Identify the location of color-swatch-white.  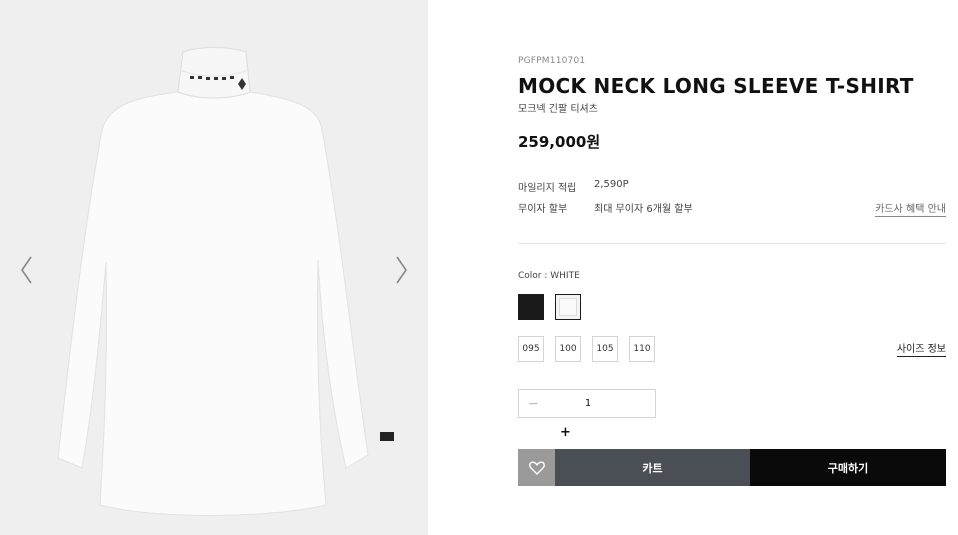
(568, 307).